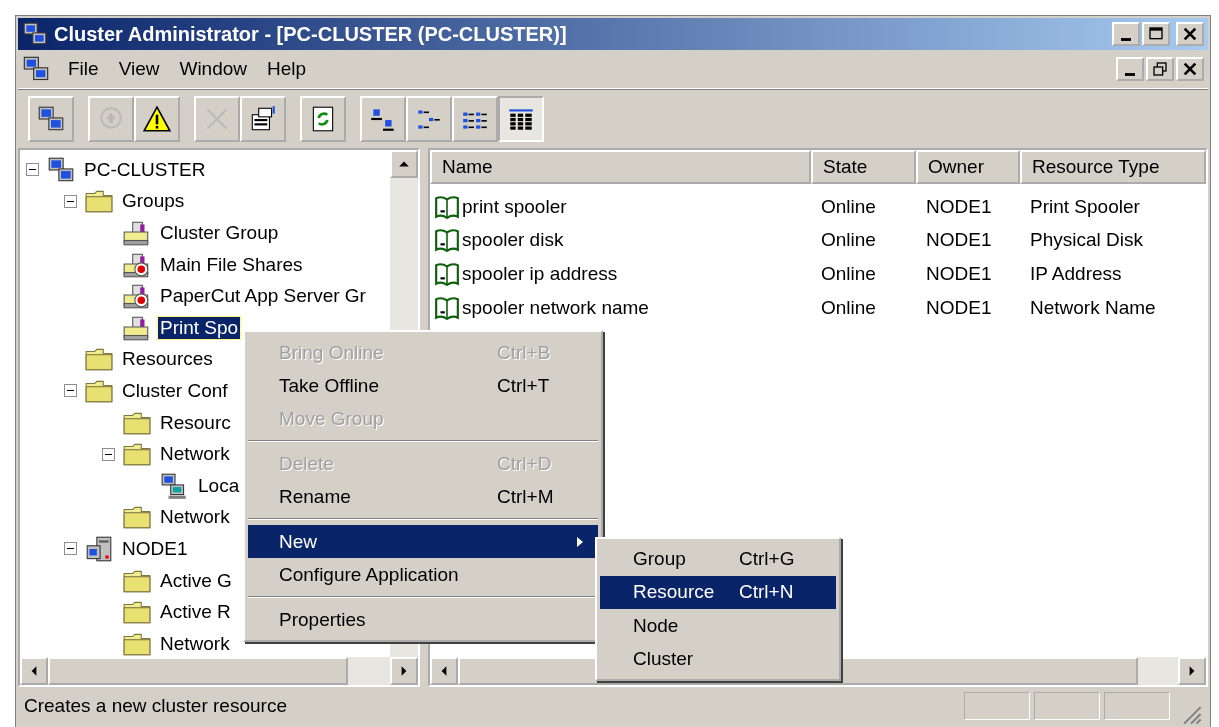 Image resolution: width=1219 pixels, height=727 pixels. I want to click on window-title: Cluster Administrator - [PC-CLUSTER (PC-CLUSTER)], so click(310, 34).